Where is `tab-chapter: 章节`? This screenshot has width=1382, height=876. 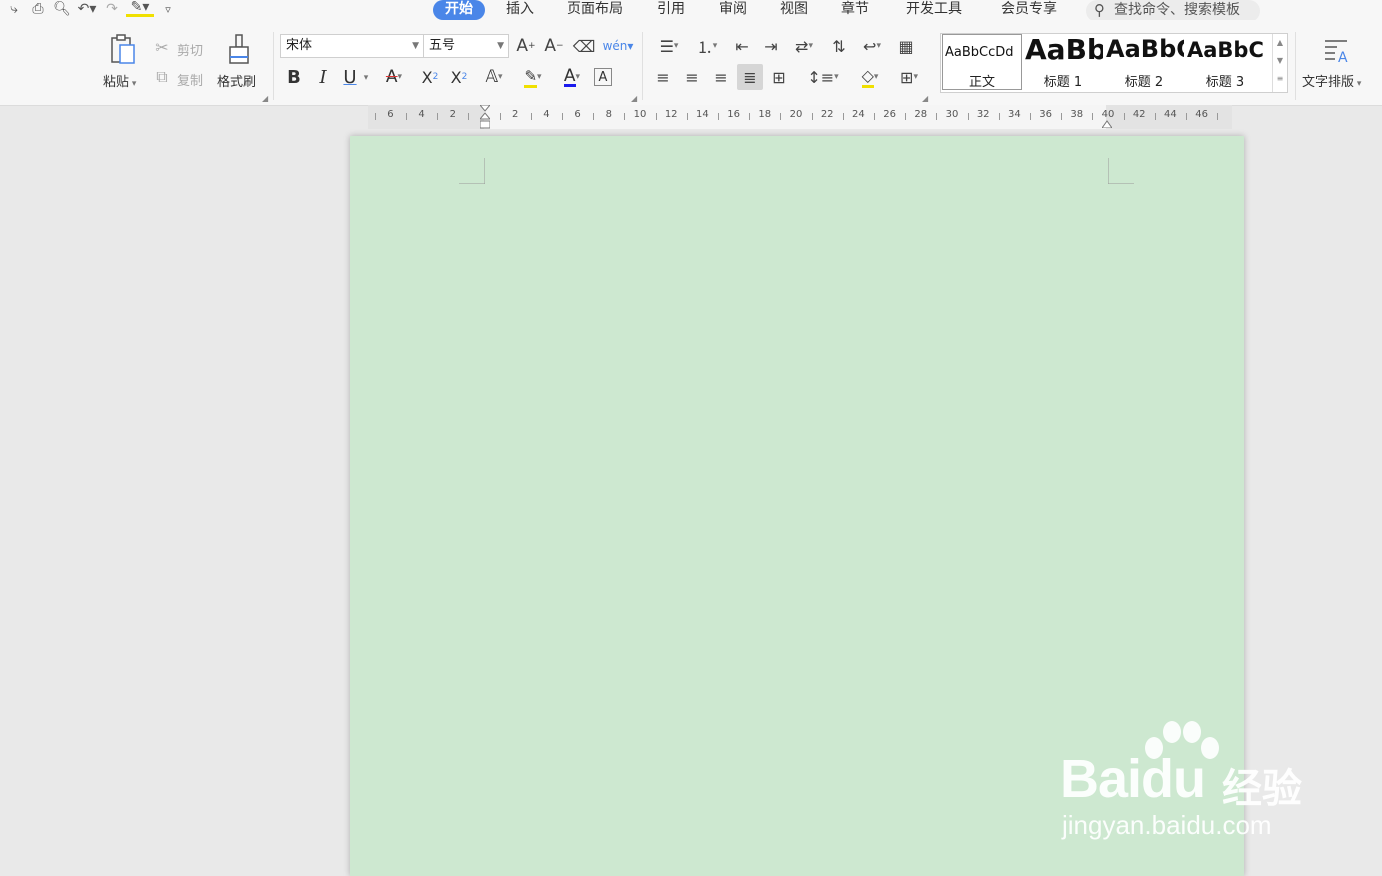
tab-chapter: 章节 is located at coordinates (855, 10).